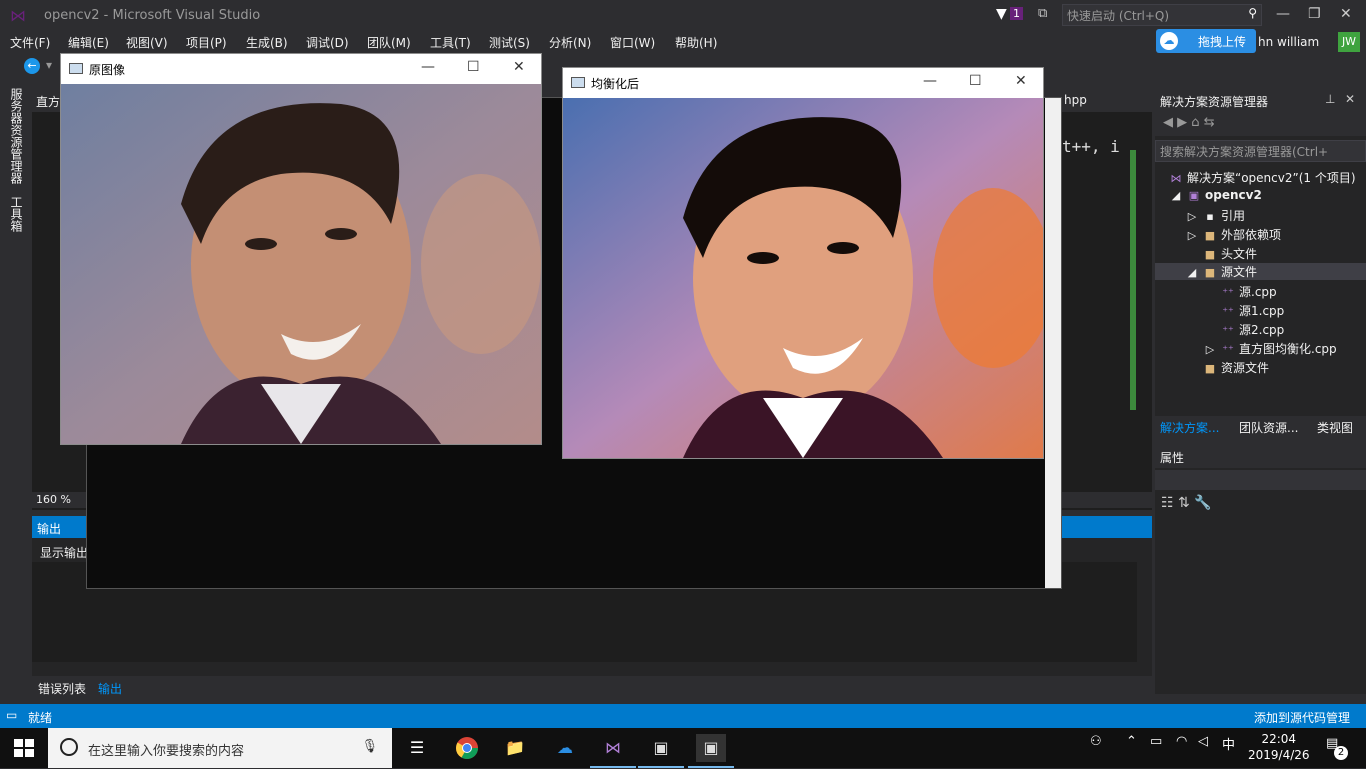 This screenshot has width=1366, height=769. What do you see at coordinates (1053, 343) in the screenshot?
I see `vertical-scrollbar` at bounding box center [1053, 343].